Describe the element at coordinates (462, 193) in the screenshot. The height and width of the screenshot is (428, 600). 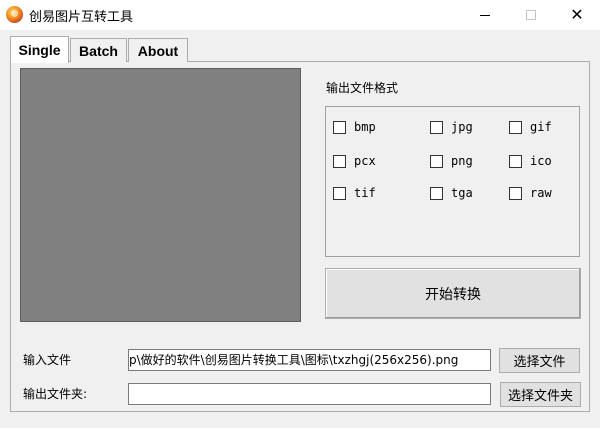
I see `format-label: tga` at that location.